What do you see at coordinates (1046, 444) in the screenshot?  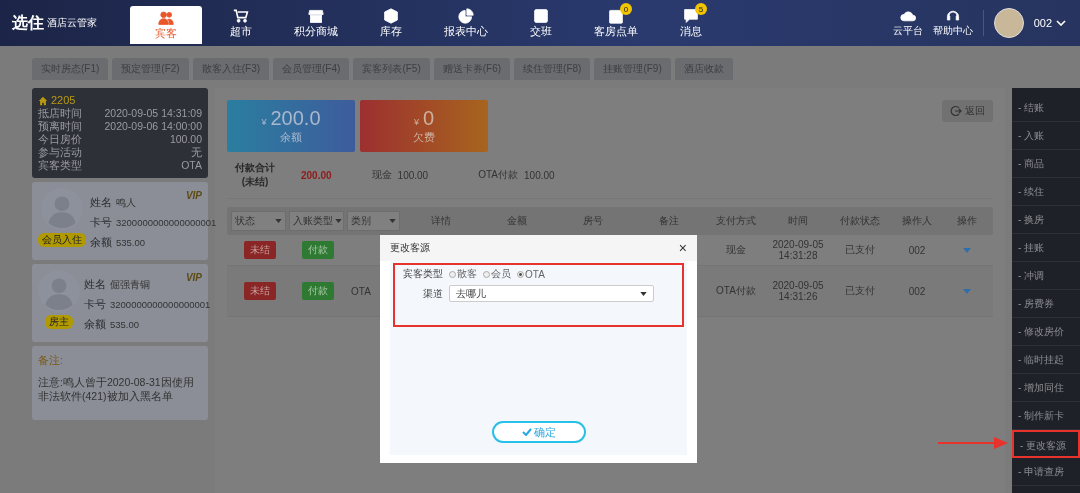 I see `action-item: - 更改客源` at bounding box center [1046, 444].